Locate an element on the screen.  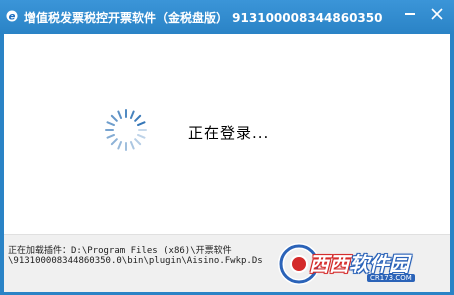
watermark-brand: 西西软件园 is located at coordinates (359, 262).